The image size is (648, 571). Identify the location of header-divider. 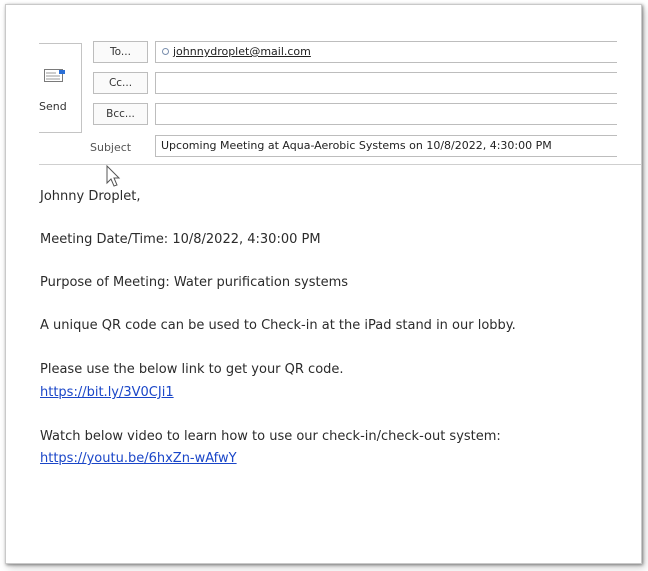
(340, 164).